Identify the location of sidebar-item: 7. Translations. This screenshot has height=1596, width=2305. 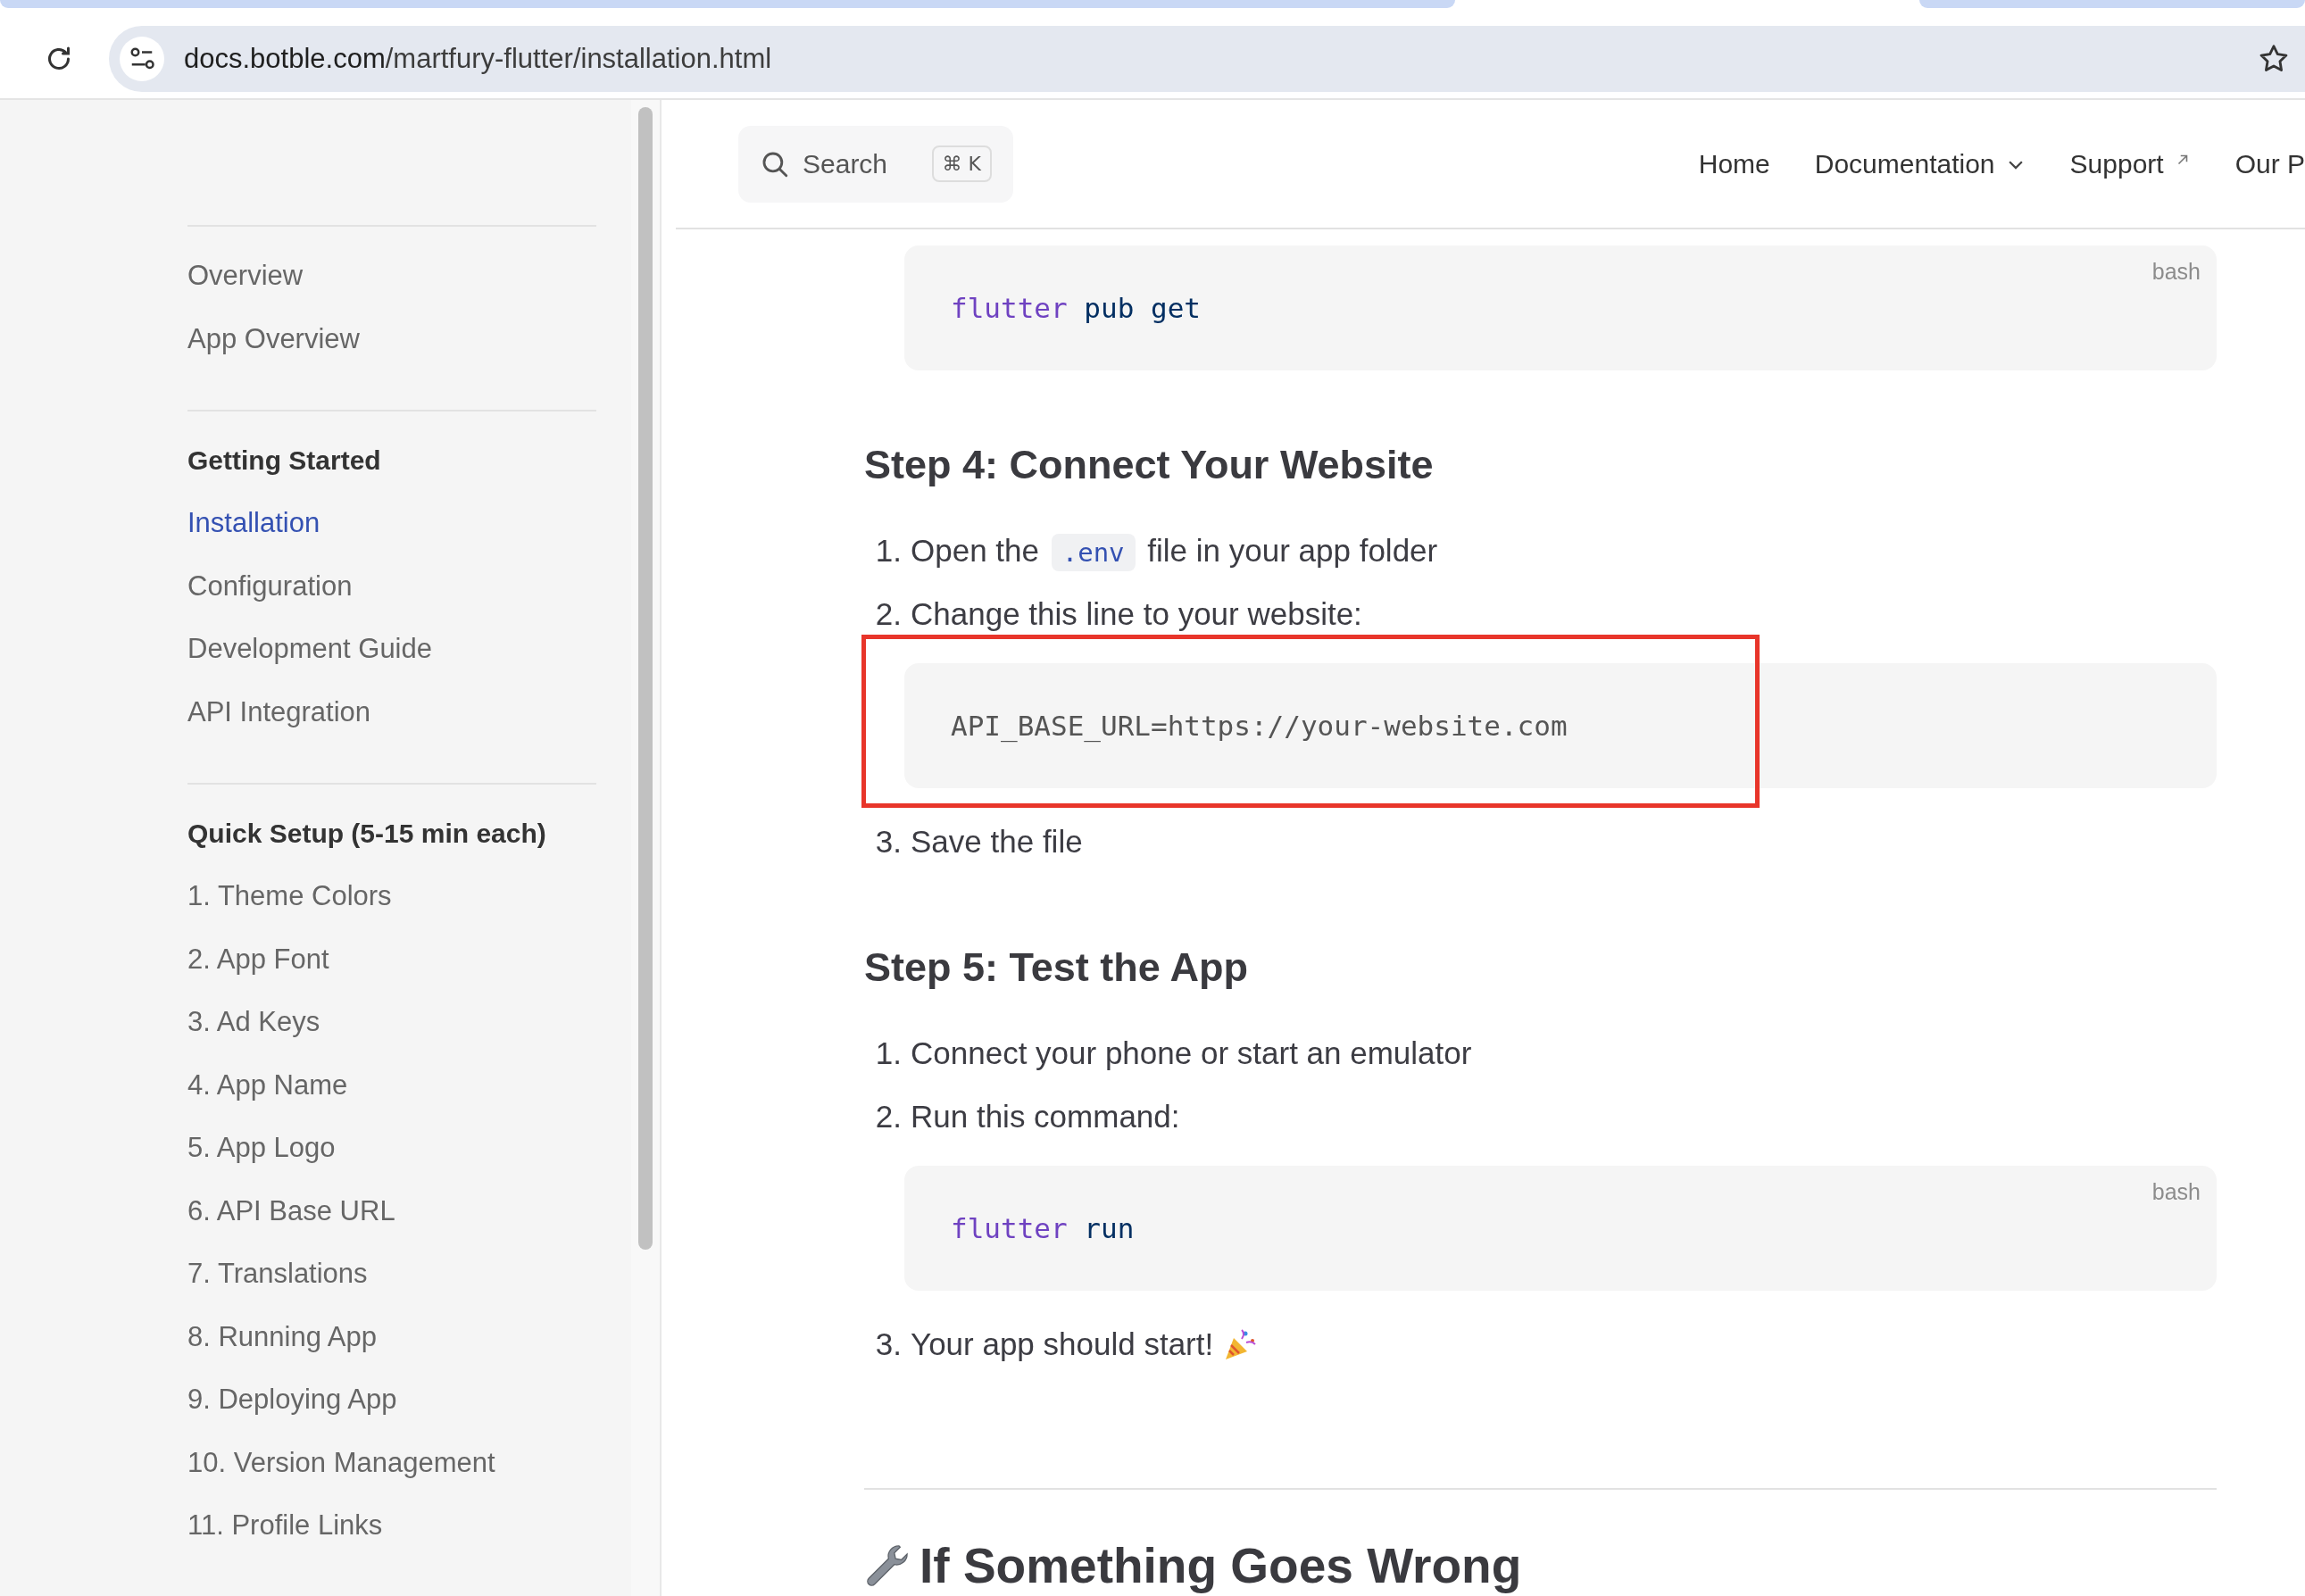
(391, 1275).